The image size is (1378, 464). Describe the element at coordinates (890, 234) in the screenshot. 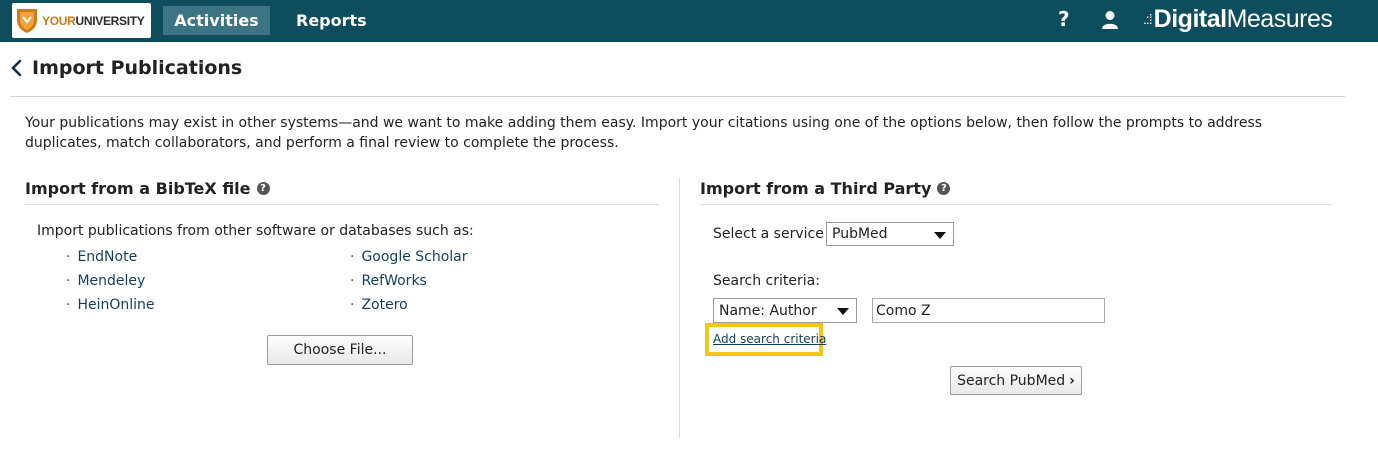

I see `service-select: PubMed` at that location.